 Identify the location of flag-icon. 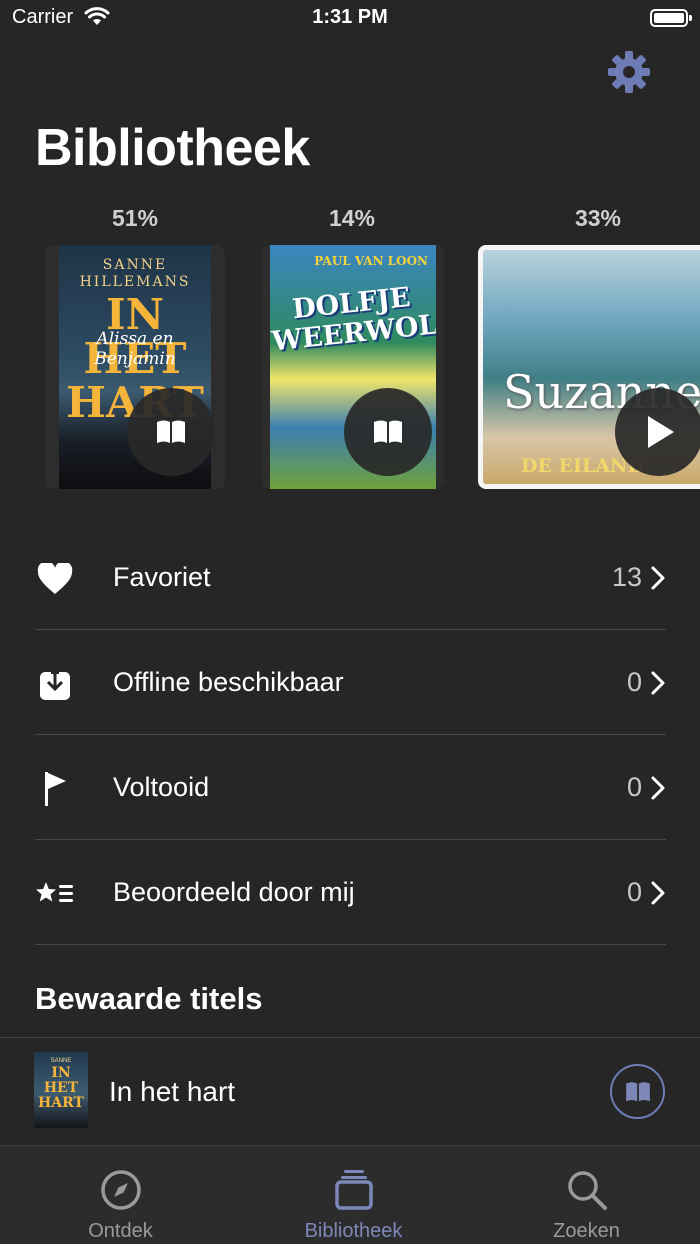
(55, 789).